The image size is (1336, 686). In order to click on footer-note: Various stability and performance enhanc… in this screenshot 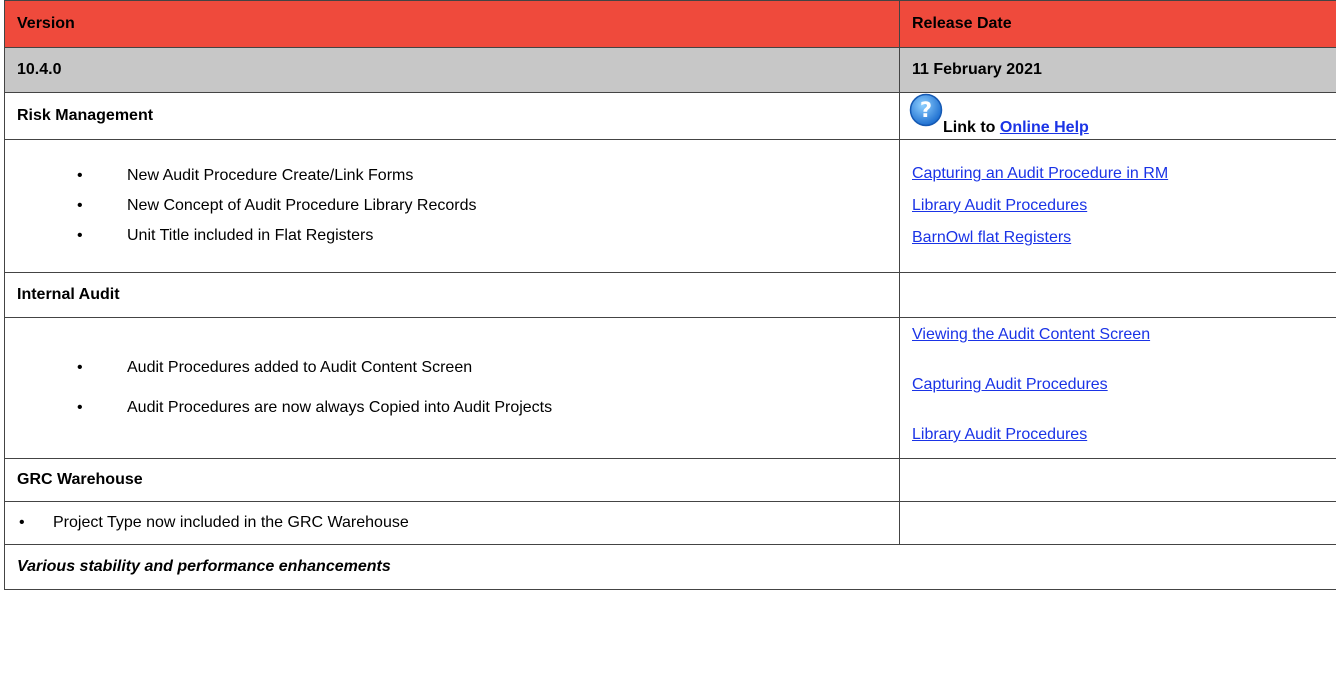, I will do `click(670, 567)`.